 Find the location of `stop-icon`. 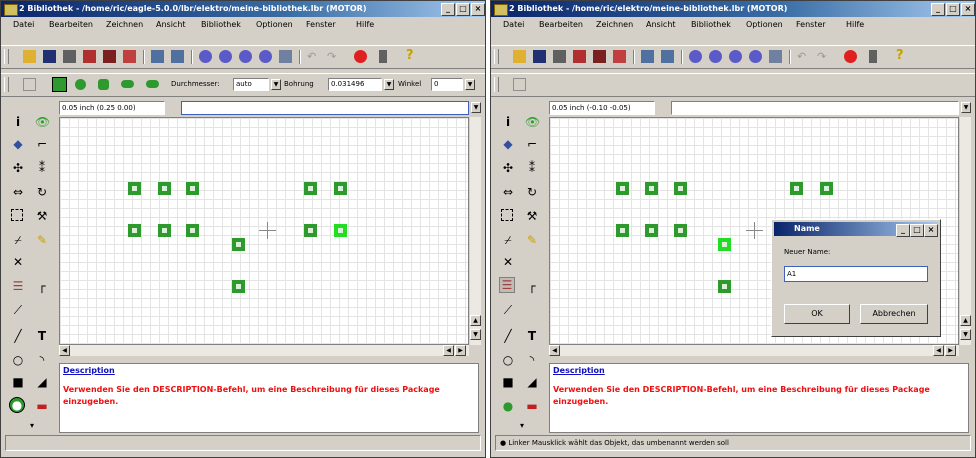

stop-icon is located at coordinates (850, 56).